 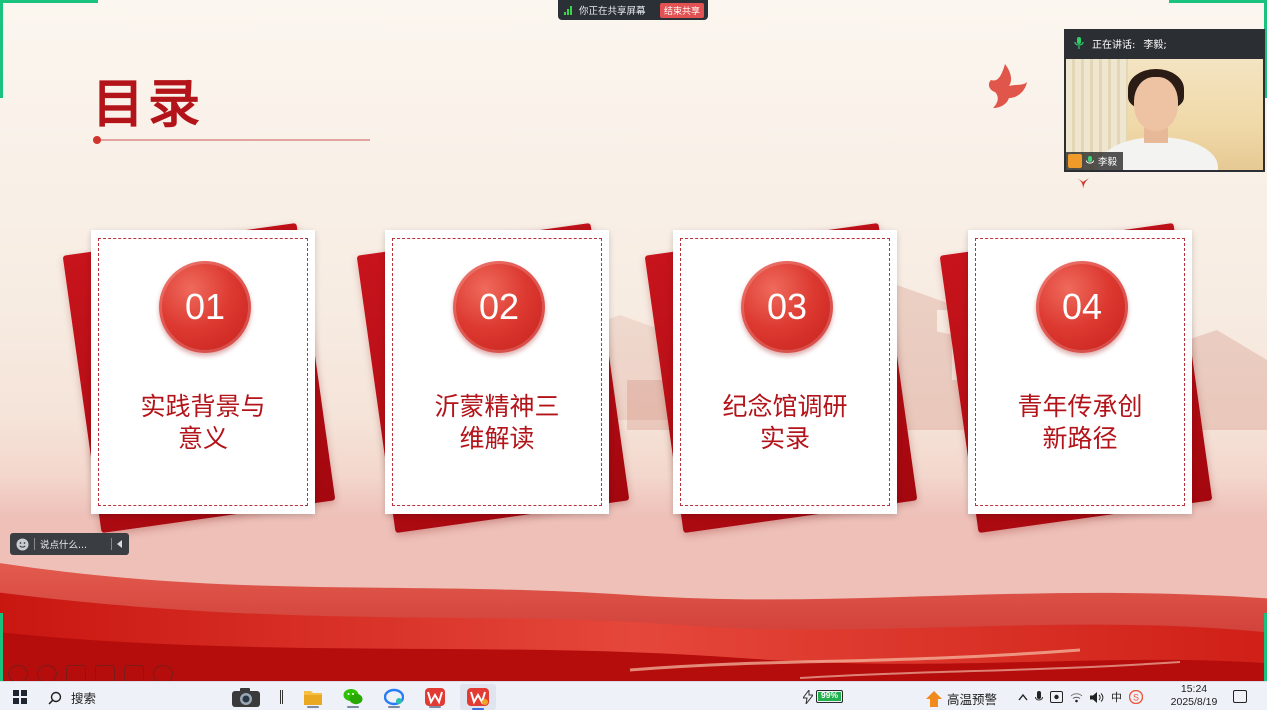 What do you see at coordinates (313, 697) in the screenshot?
I see `file-explorer-icon` at bounding box center [313, 697].